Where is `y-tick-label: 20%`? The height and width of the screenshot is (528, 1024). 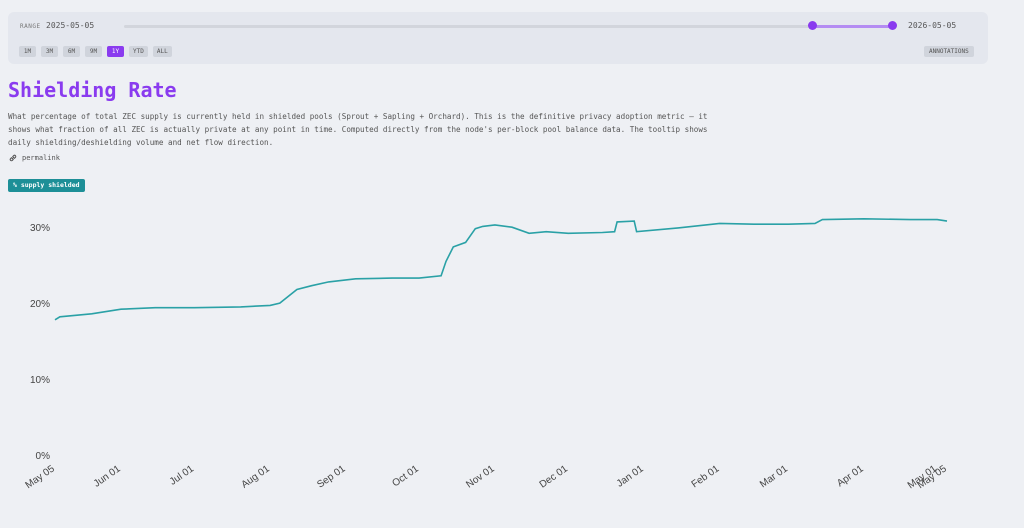 y-tick-label: 20% is located at coordinates (40, 304).